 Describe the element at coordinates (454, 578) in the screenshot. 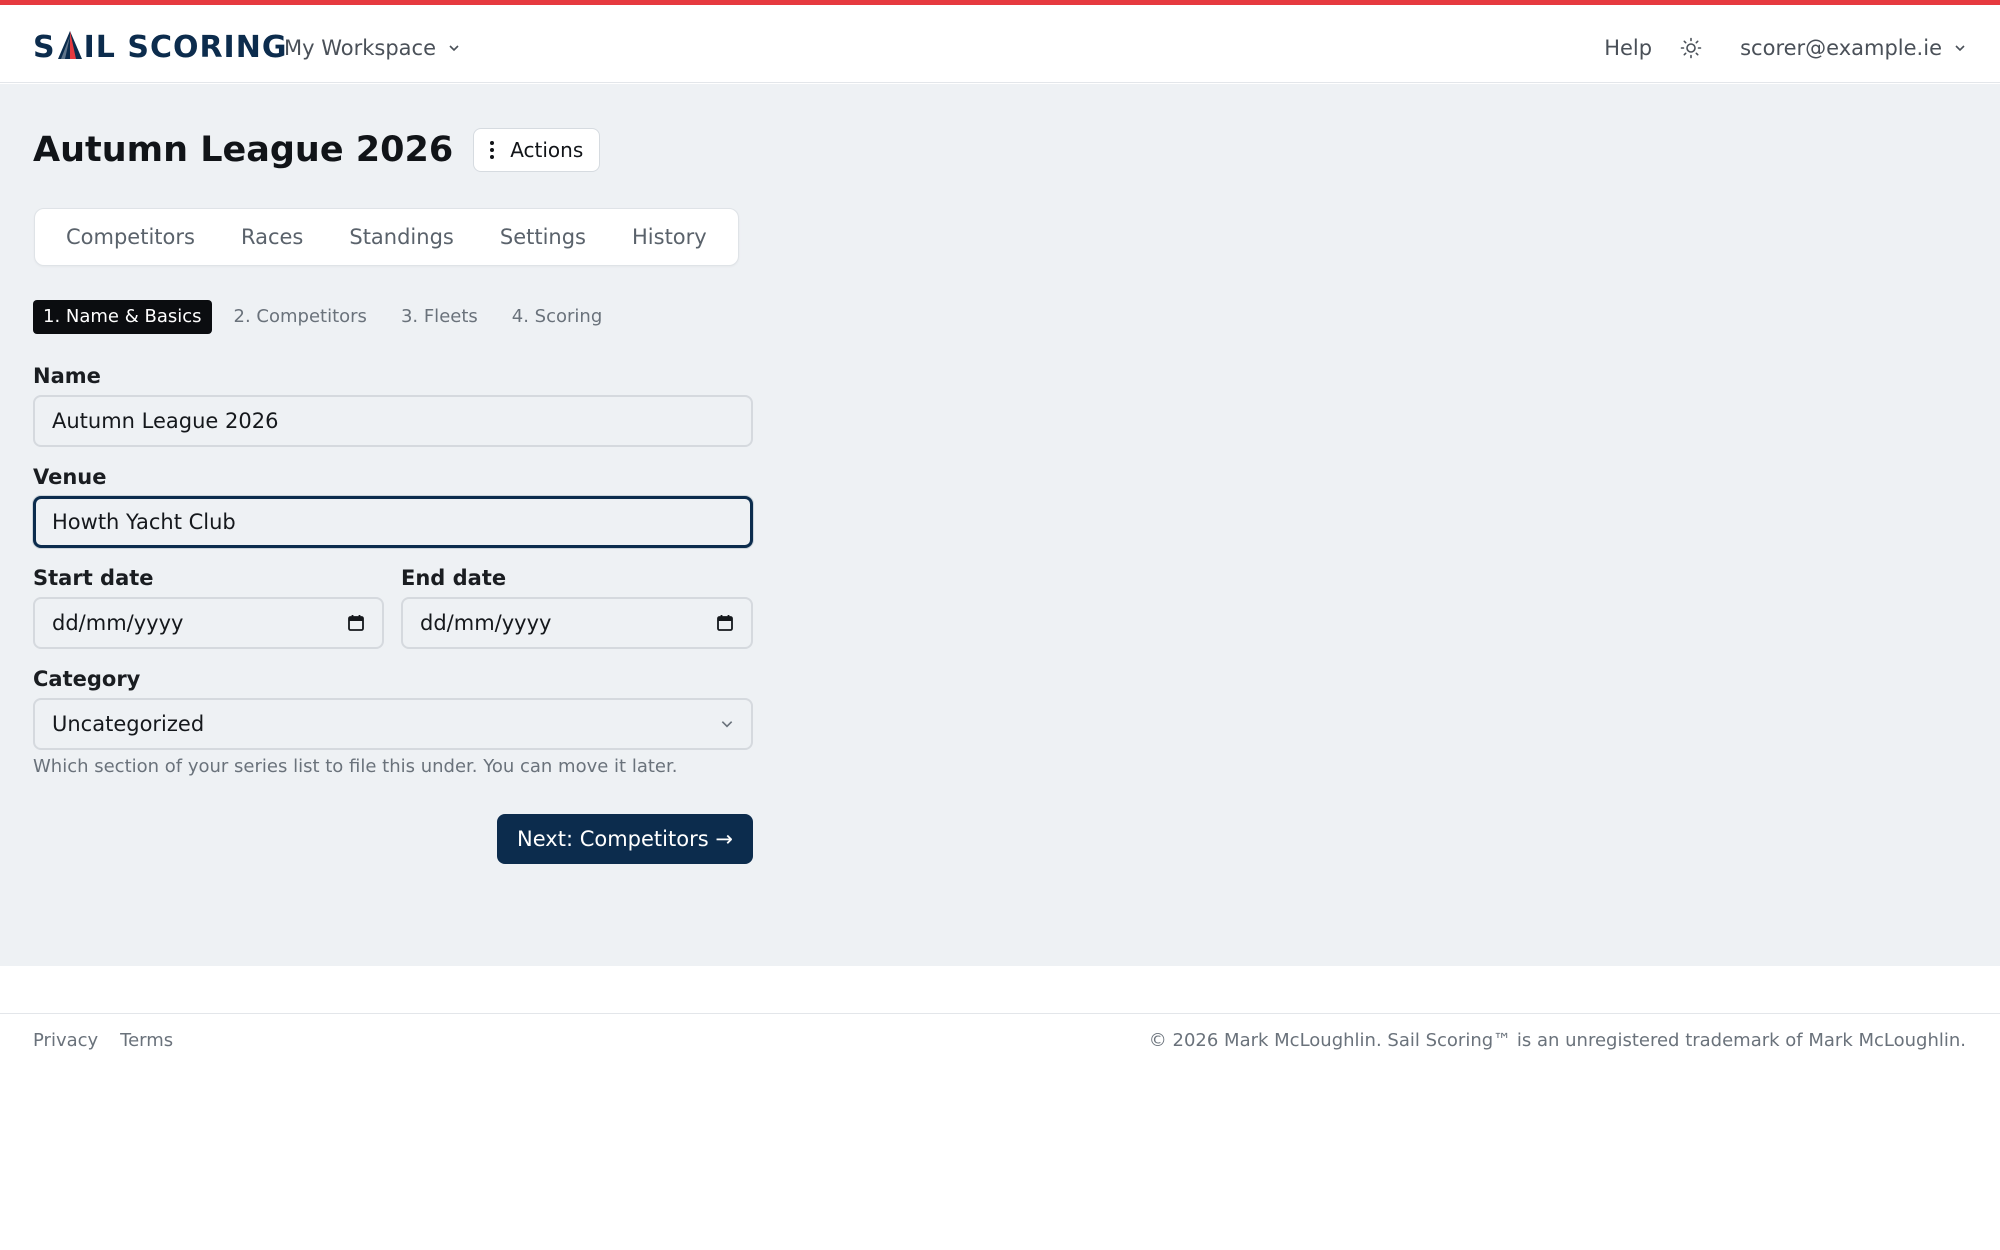

I see `end-date-label: End date` at that location.